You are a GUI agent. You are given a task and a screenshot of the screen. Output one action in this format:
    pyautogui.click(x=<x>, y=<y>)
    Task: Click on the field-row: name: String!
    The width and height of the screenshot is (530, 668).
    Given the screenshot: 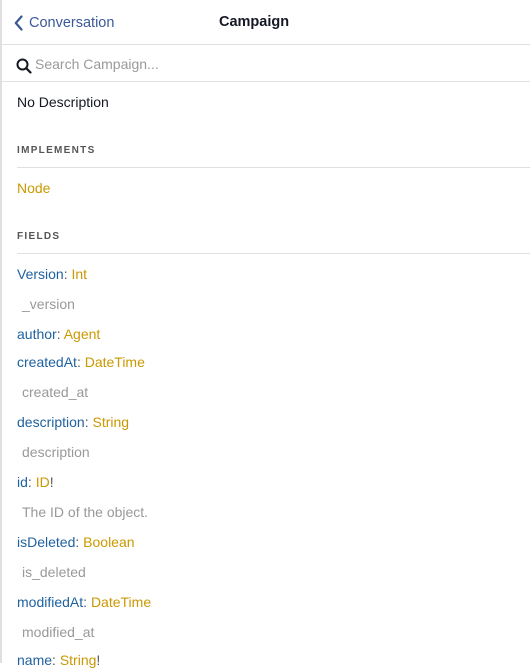 What is the action you would take?
    pyautogui.click(x=58, y=660)
    